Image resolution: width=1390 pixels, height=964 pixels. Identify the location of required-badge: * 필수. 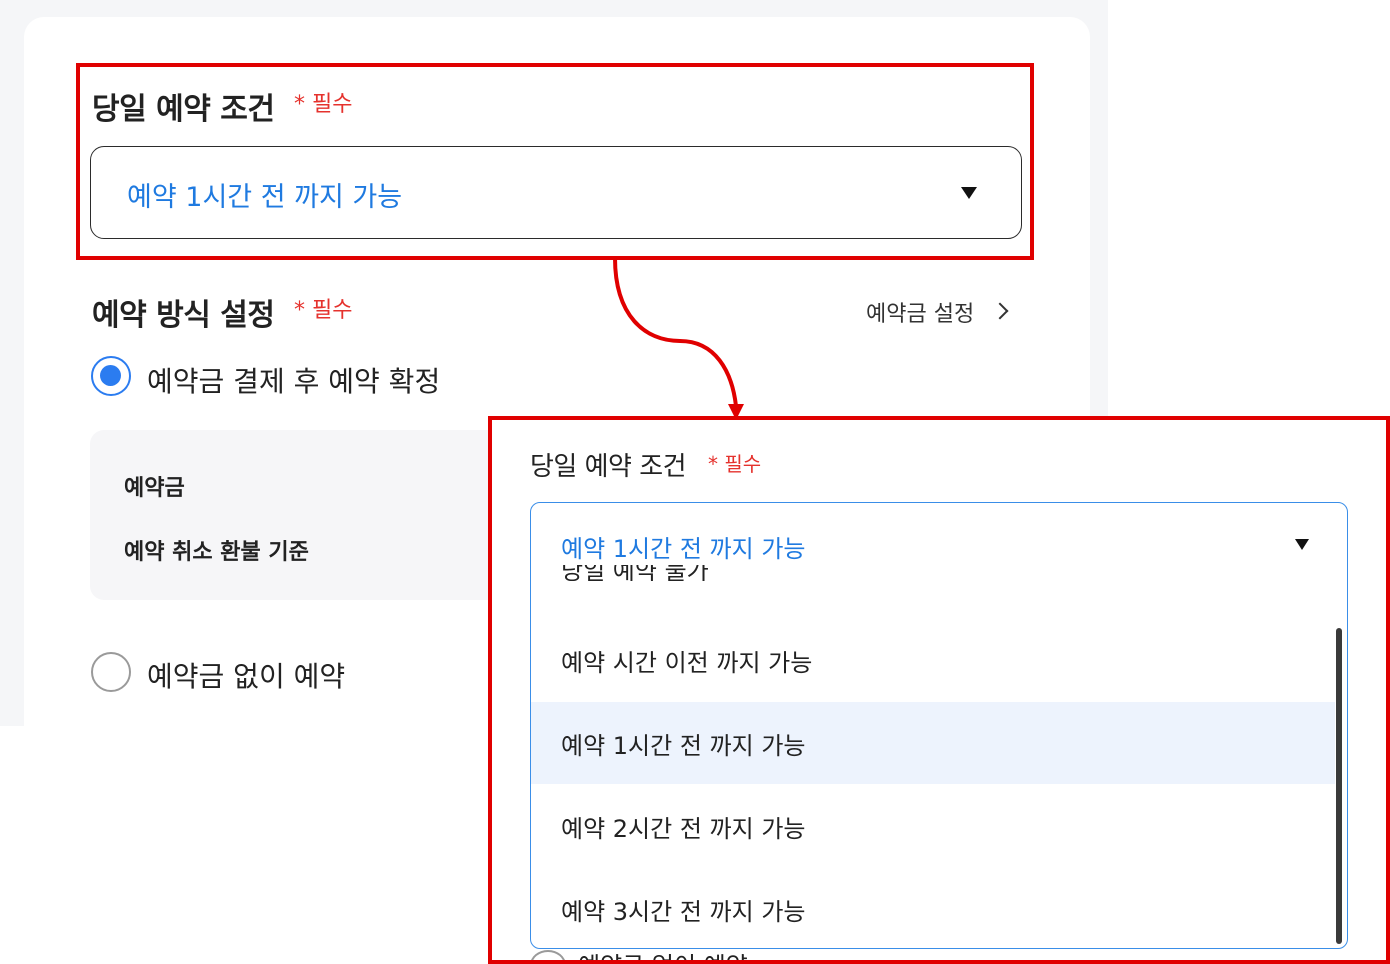
(323, 310).